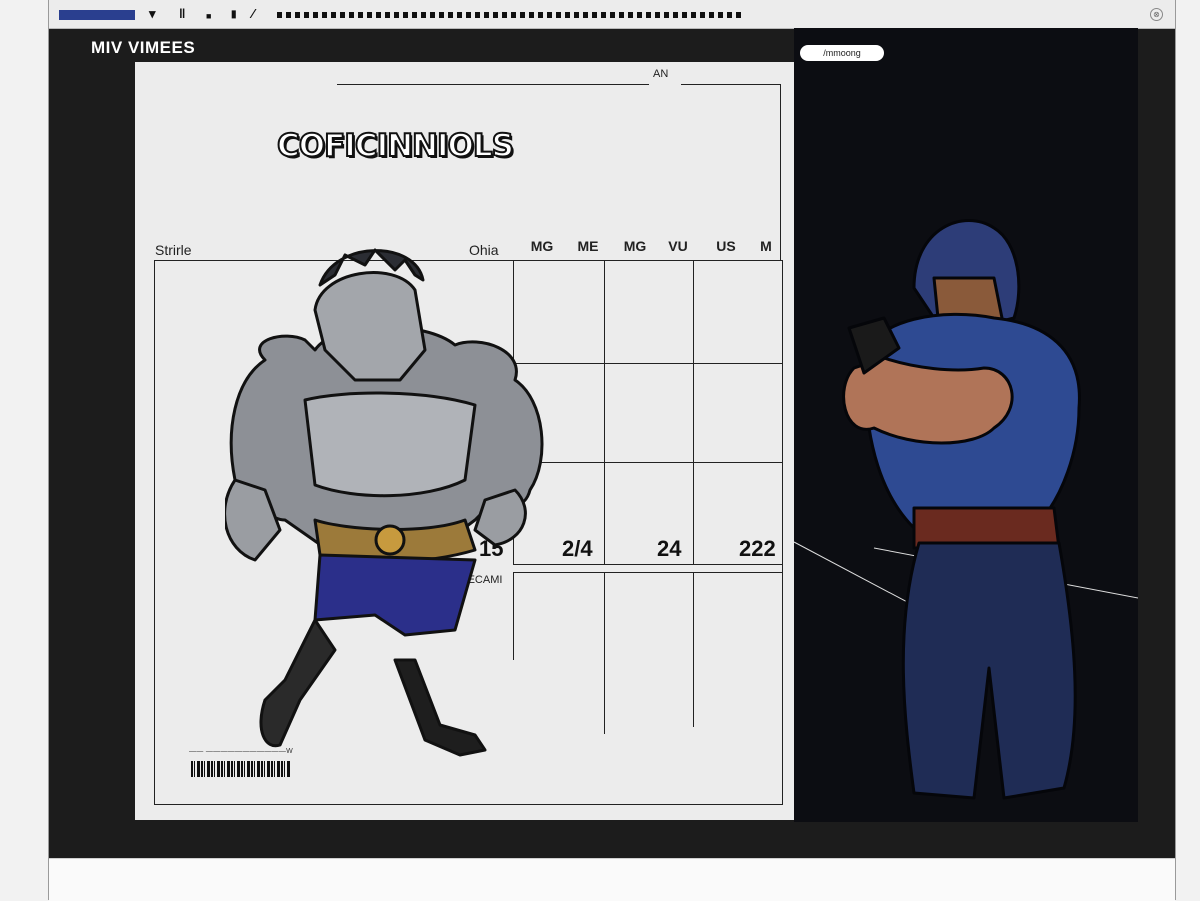 This screenshot has width=1200, height=901. What do you see at coordinates (612, 879) in the screenshot?
I see `status-strip` at bounding box center [612, 879].